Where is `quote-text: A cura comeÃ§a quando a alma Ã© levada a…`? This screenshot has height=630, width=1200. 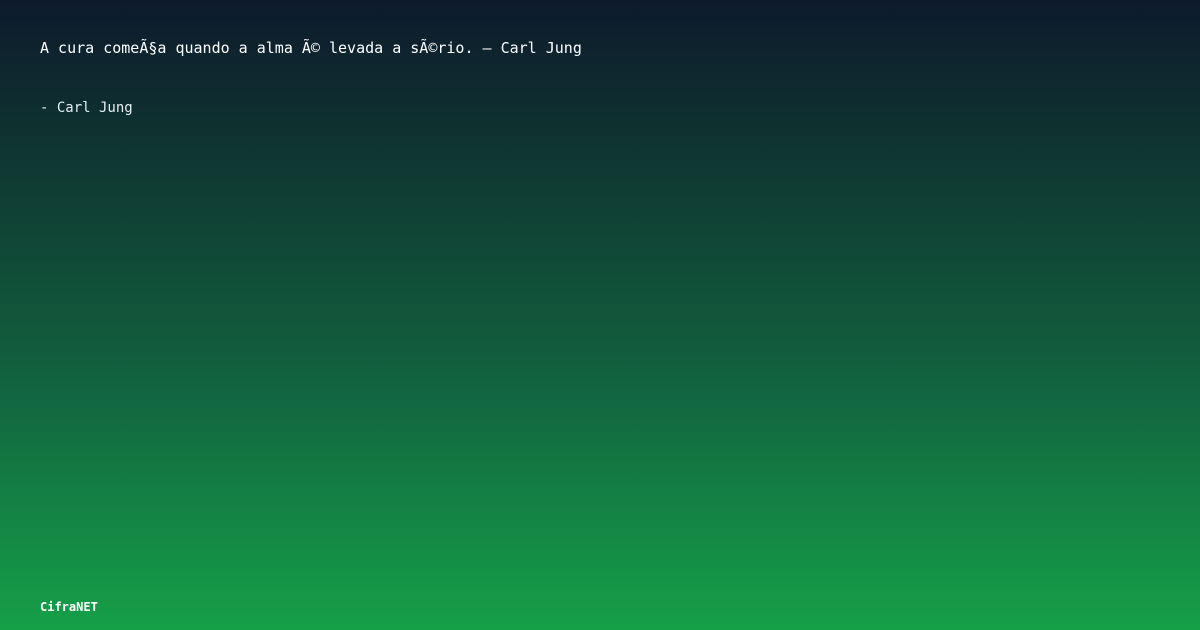 quote-text: A cura comeÃ§a quando a alma Ã© levada a… is located at coordinates (311, 48).